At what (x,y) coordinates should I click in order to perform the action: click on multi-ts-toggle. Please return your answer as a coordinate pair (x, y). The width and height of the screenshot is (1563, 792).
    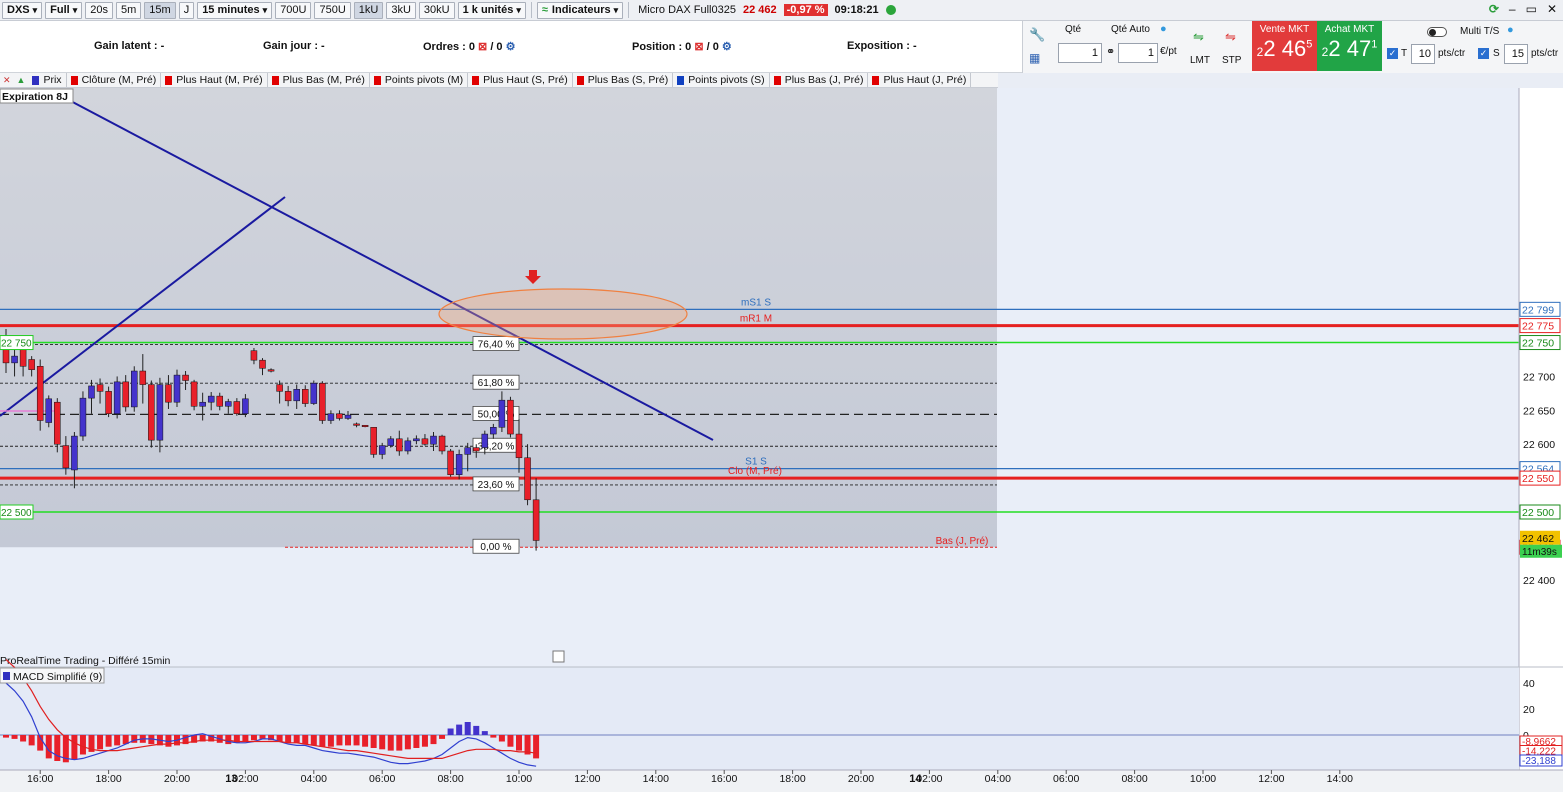
    Looking at the image, I should click on (1437, 32).